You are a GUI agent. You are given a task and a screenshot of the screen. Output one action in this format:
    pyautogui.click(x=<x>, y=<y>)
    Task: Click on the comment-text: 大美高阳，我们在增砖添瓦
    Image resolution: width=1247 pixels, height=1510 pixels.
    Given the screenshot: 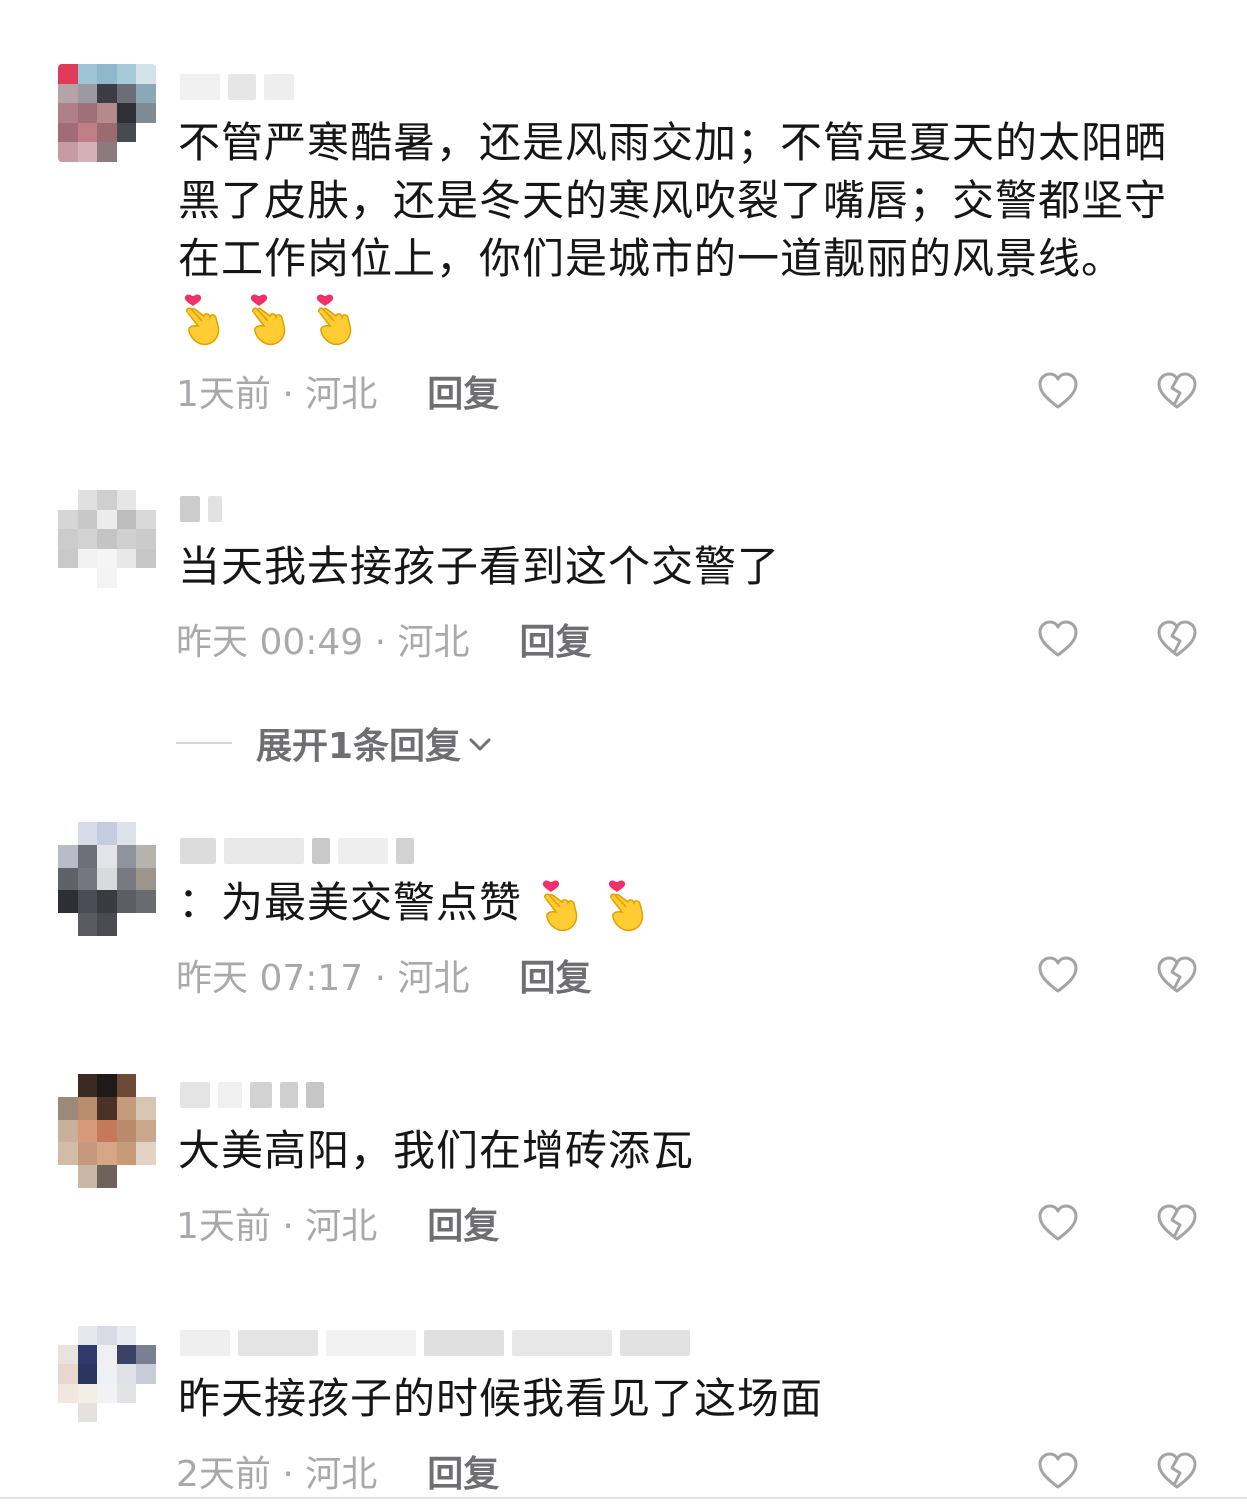 What is the action you would take?
    pyautogui.click(x=436, y=1150)
    